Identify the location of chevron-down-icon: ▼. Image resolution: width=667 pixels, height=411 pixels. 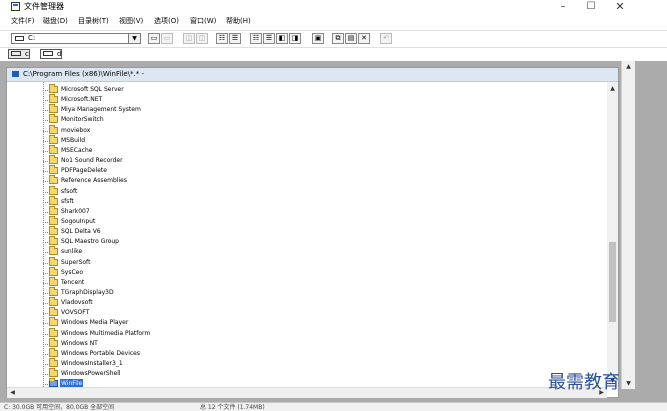
(134, 38).